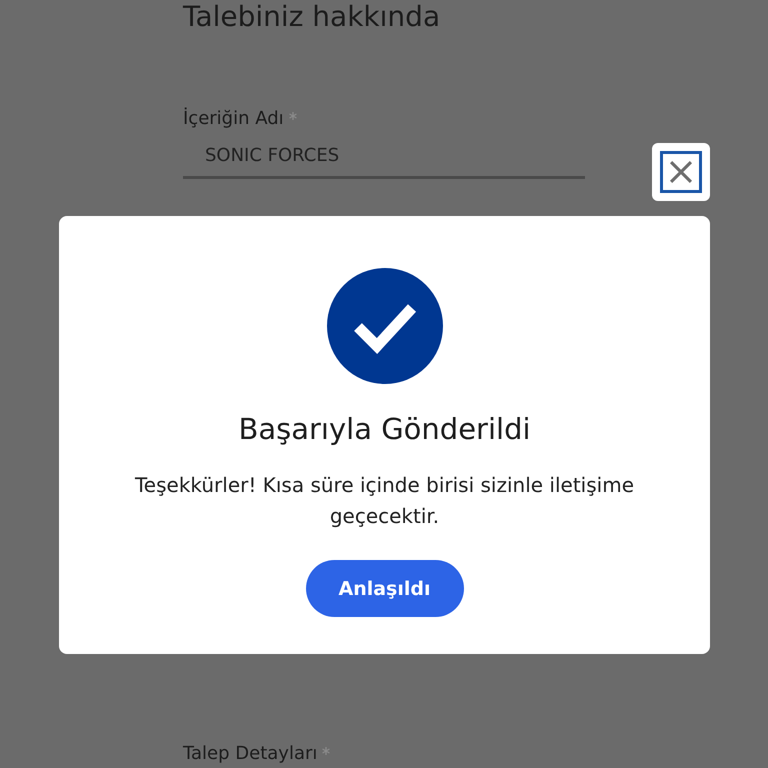  What do you see at coordinates (385, 588) in the screenshot?
I see `confirm-button: Anlaşıldı` at bounding box center [385, 588].